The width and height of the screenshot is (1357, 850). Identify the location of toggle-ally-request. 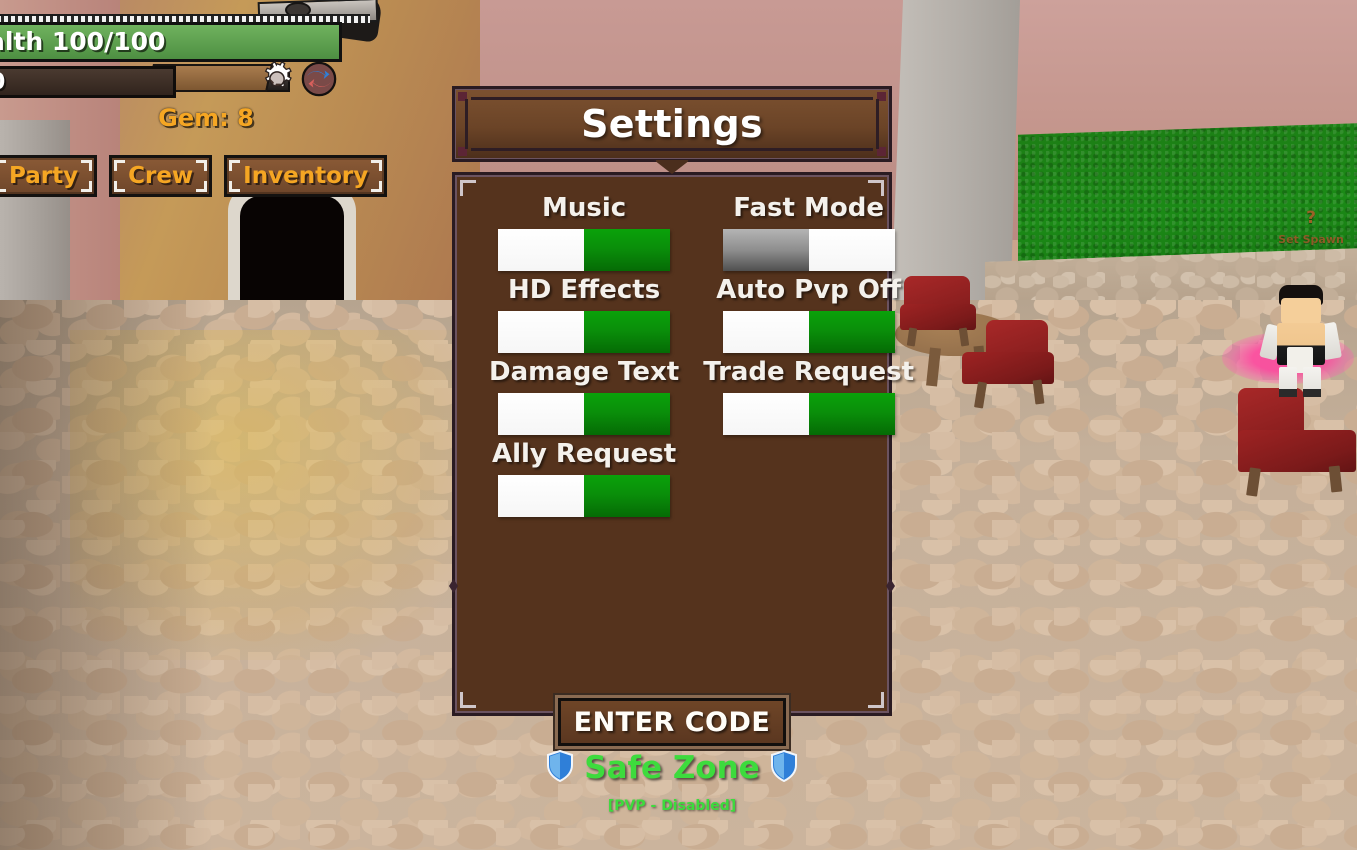
(584, 496).